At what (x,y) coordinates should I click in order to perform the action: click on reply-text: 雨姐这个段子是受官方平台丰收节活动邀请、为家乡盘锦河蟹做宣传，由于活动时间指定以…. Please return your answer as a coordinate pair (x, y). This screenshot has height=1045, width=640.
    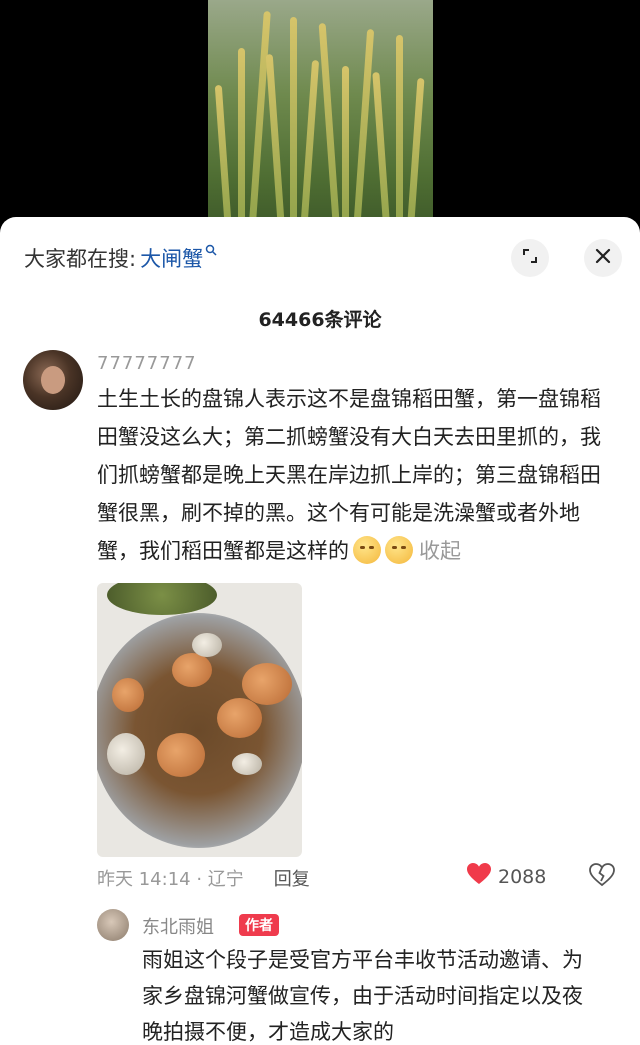
    Looking at the image, I should click on (362, 996).